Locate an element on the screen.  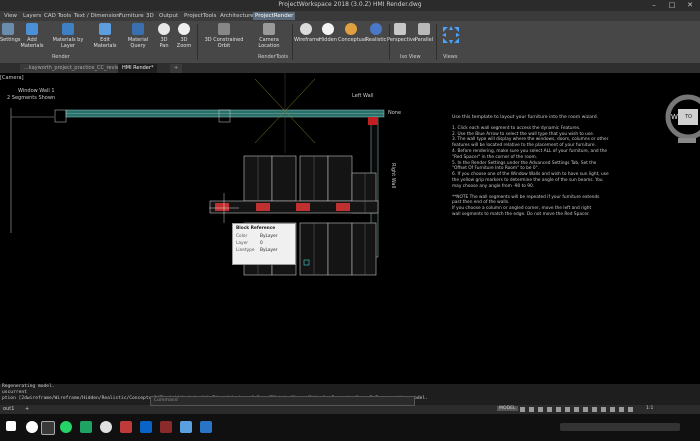
tab-projectrender: ProjectRender is located at coordinates (274, 16).